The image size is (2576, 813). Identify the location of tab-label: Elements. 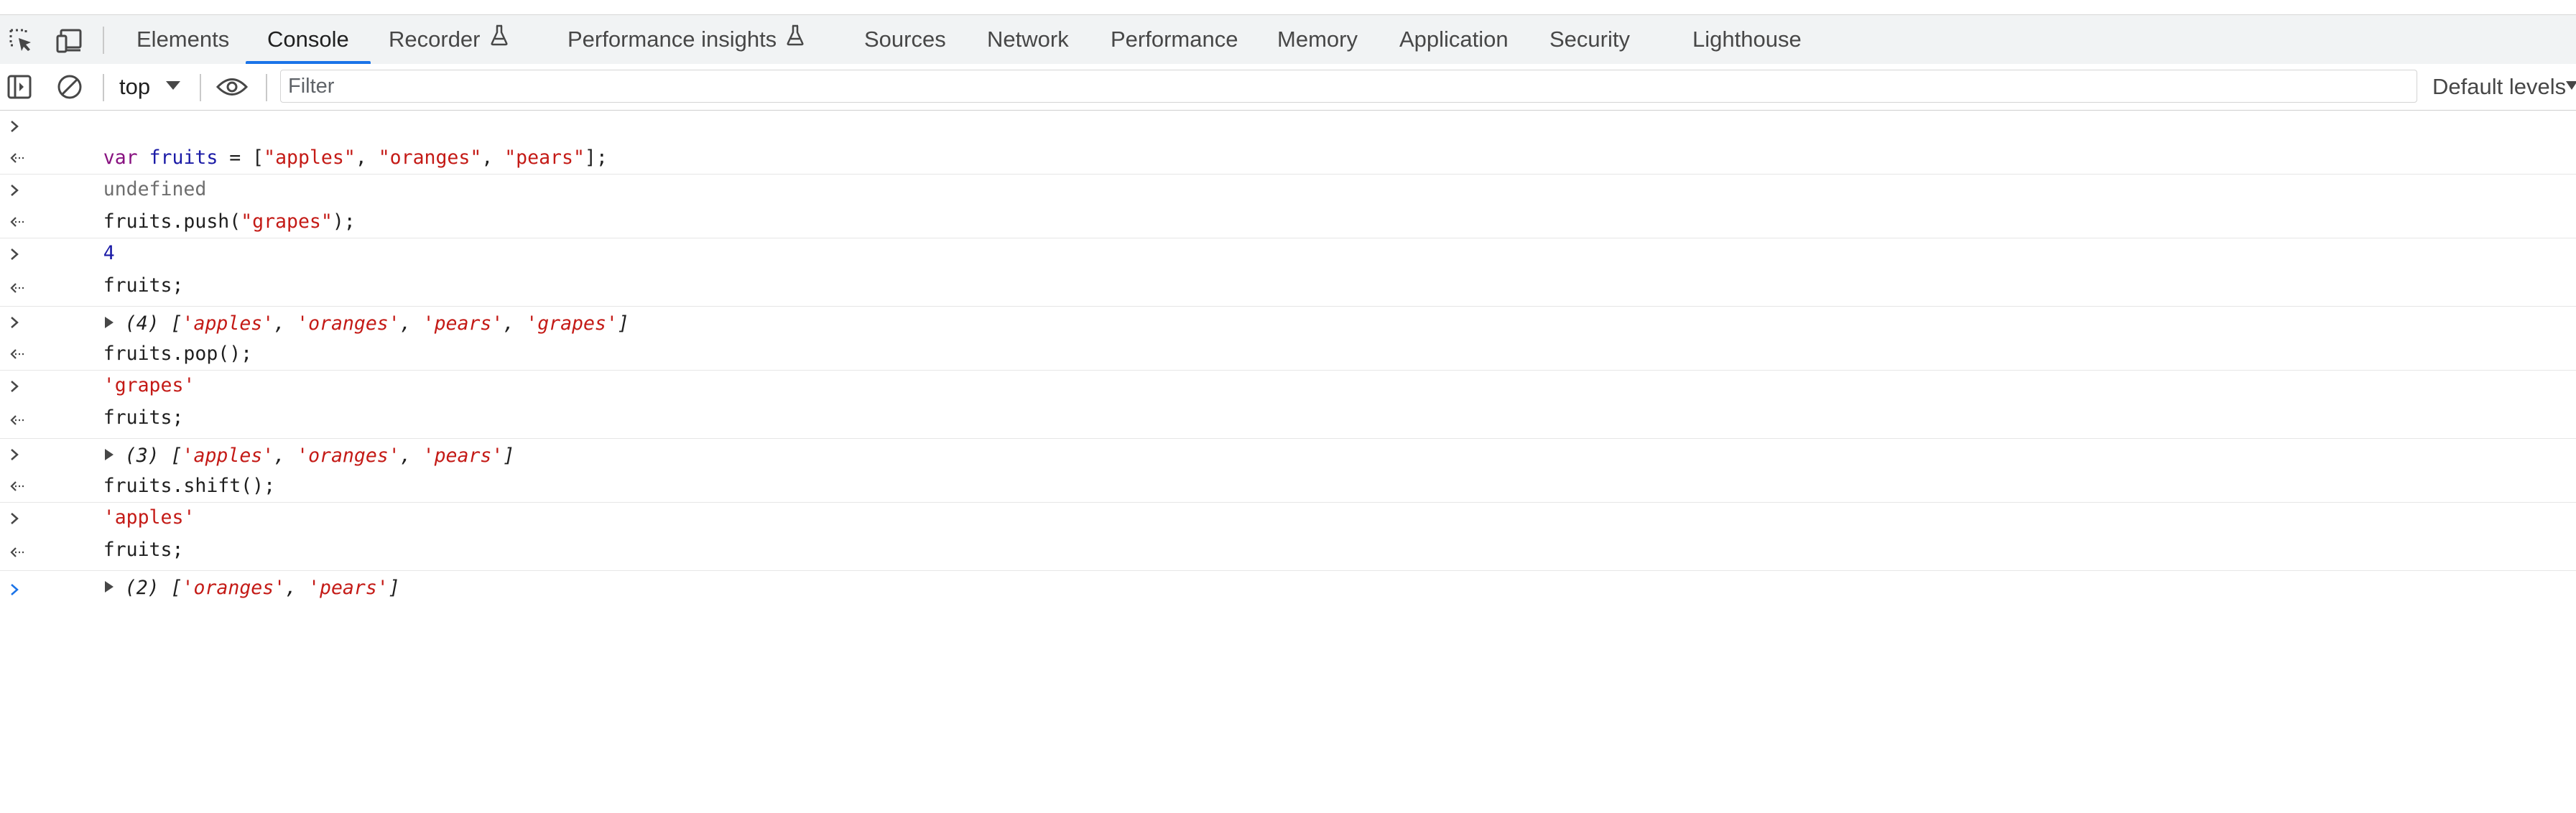
(183, 39).